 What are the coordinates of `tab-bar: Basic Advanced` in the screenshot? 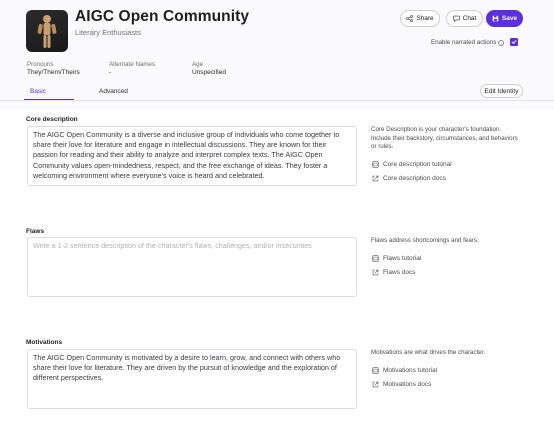 It's located at (277, 92).